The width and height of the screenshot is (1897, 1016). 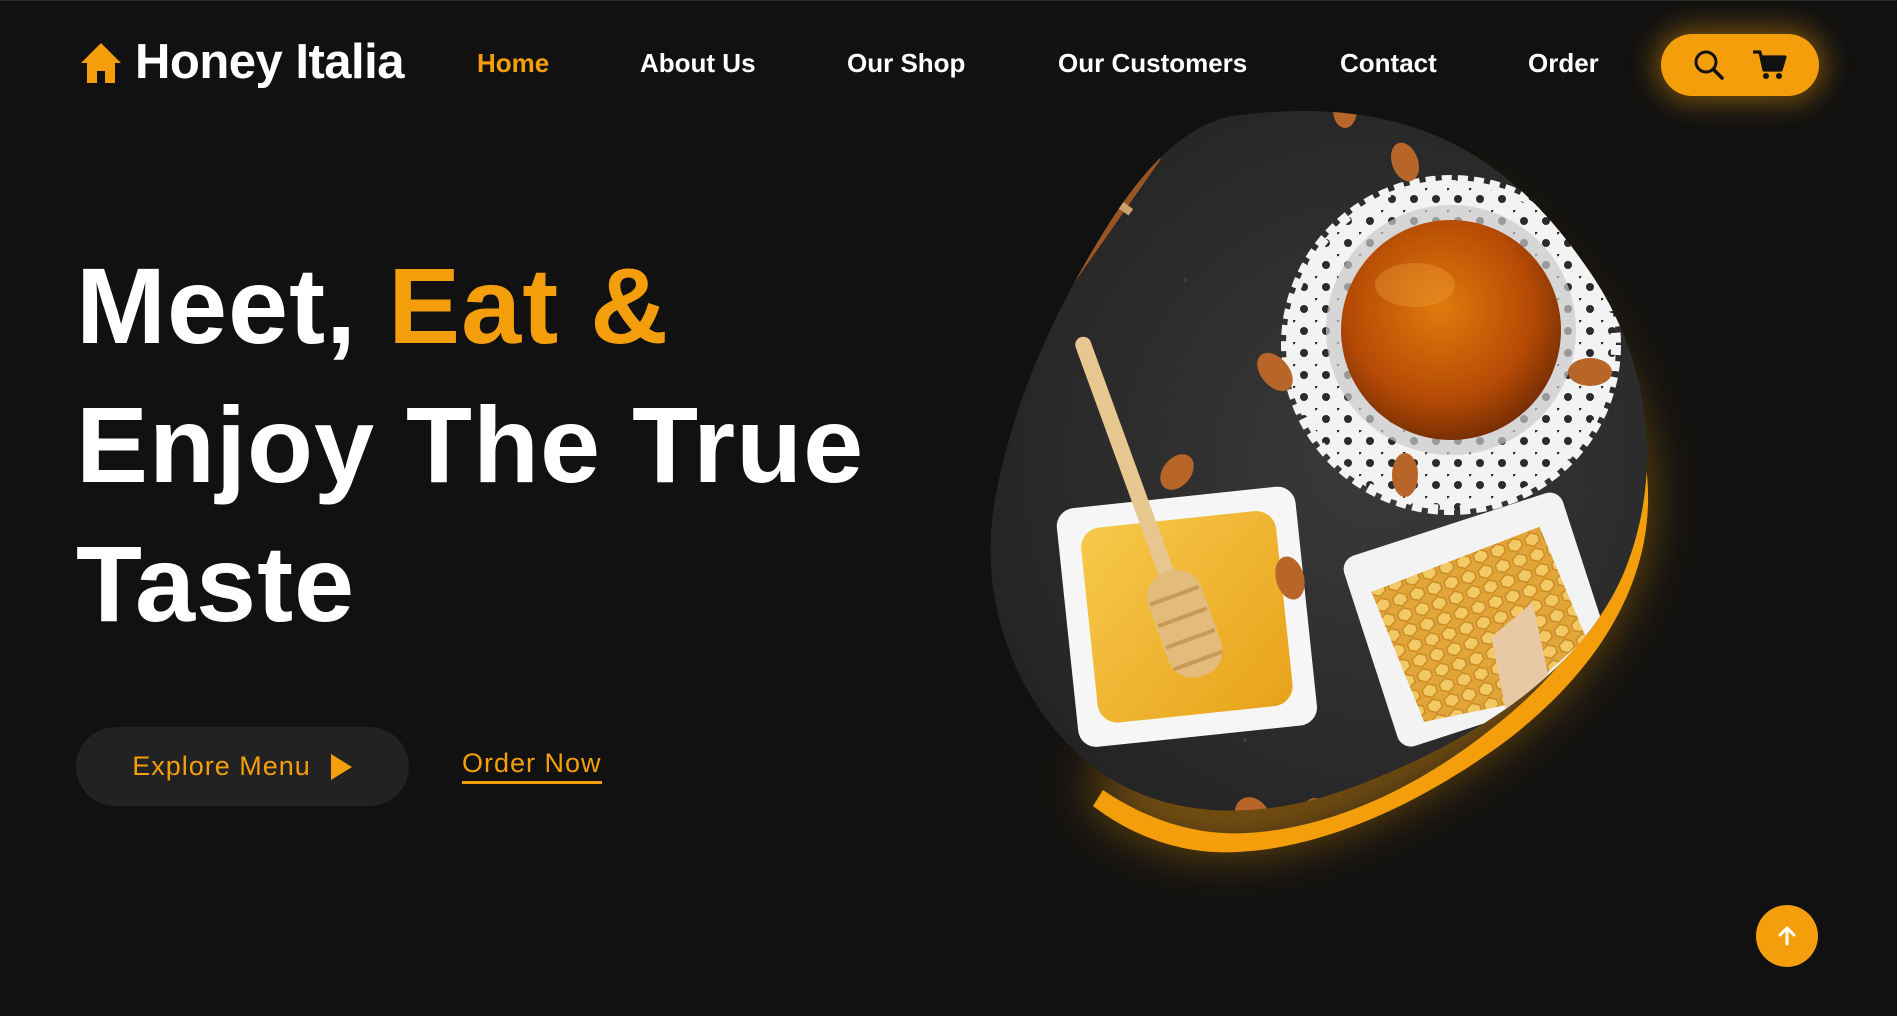 I want to click on nav-contact: Contact, so click(x=1388, y=63).